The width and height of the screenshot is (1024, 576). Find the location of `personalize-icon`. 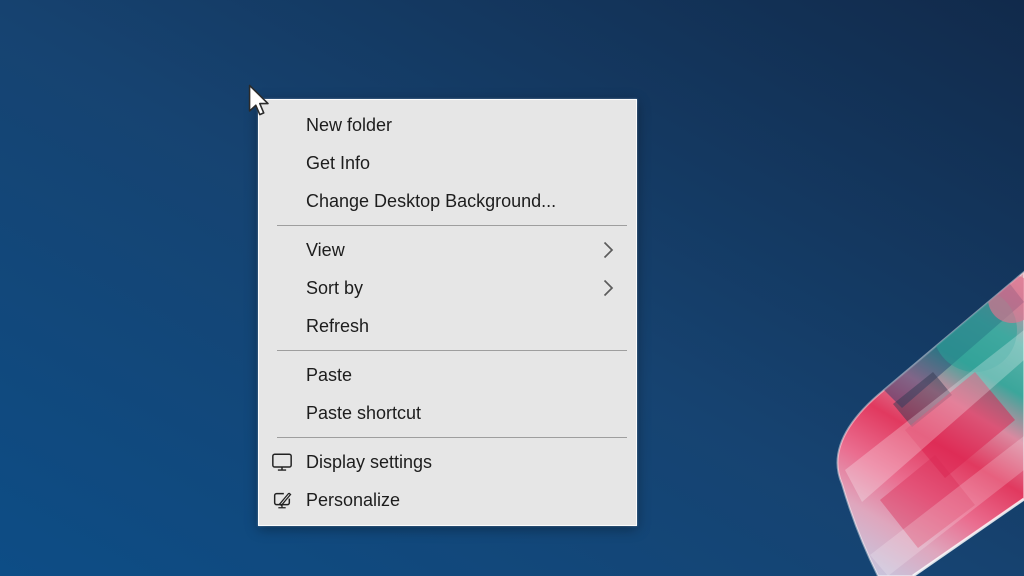

personalize-icon is located at coordinates (282, 500).